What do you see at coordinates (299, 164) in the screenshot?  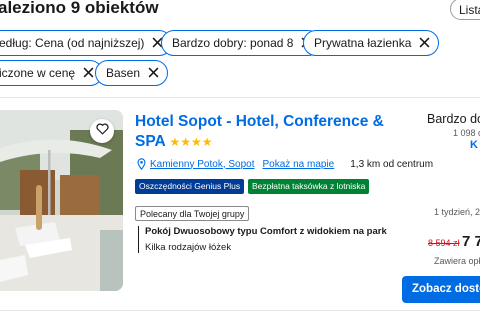 I see `show-on-map-link: Pokaż na mapie` at bounding box center [299, 164].